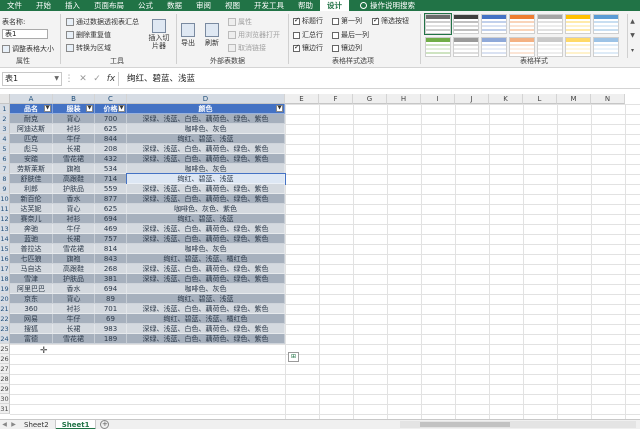 Image resolution: width=640 pixels, height=429 pixels. What do you see at coordinates (465, 424) in the screenshot?
I see `scrollbar-thumb` at bounding box center [465, 424].